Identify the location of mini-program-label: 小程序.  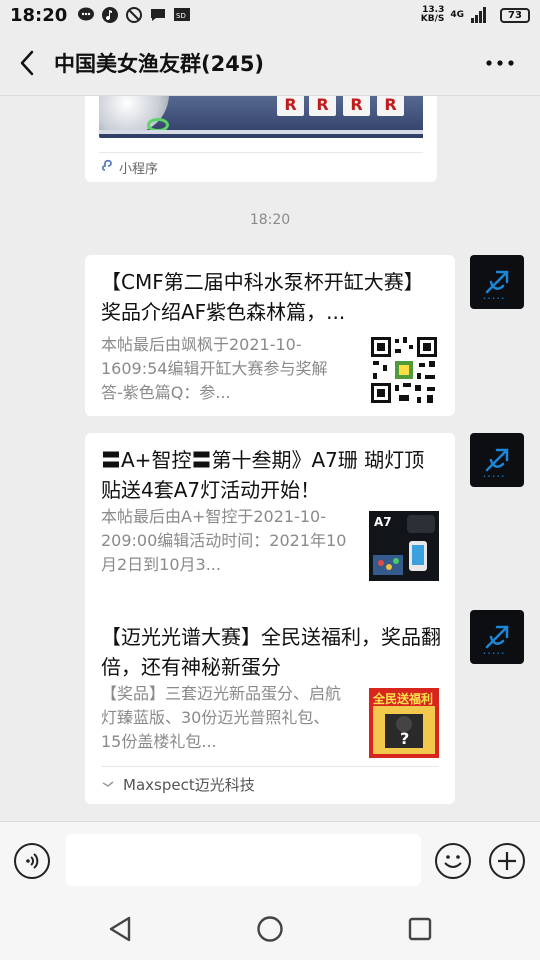
(129, 167).